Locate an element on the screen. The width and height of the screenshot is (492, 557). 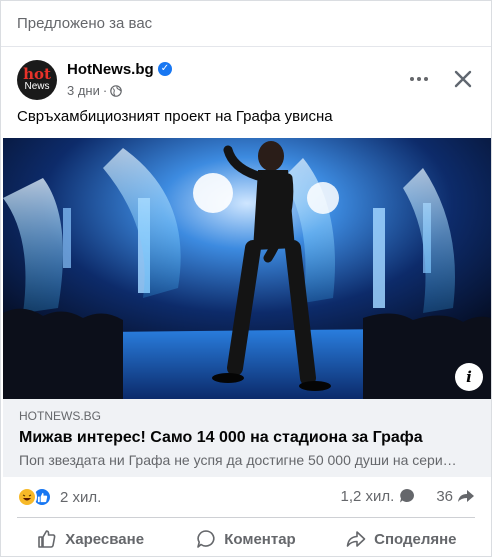
avatar-logo-bottom: News is located at coordinates (37, 86).